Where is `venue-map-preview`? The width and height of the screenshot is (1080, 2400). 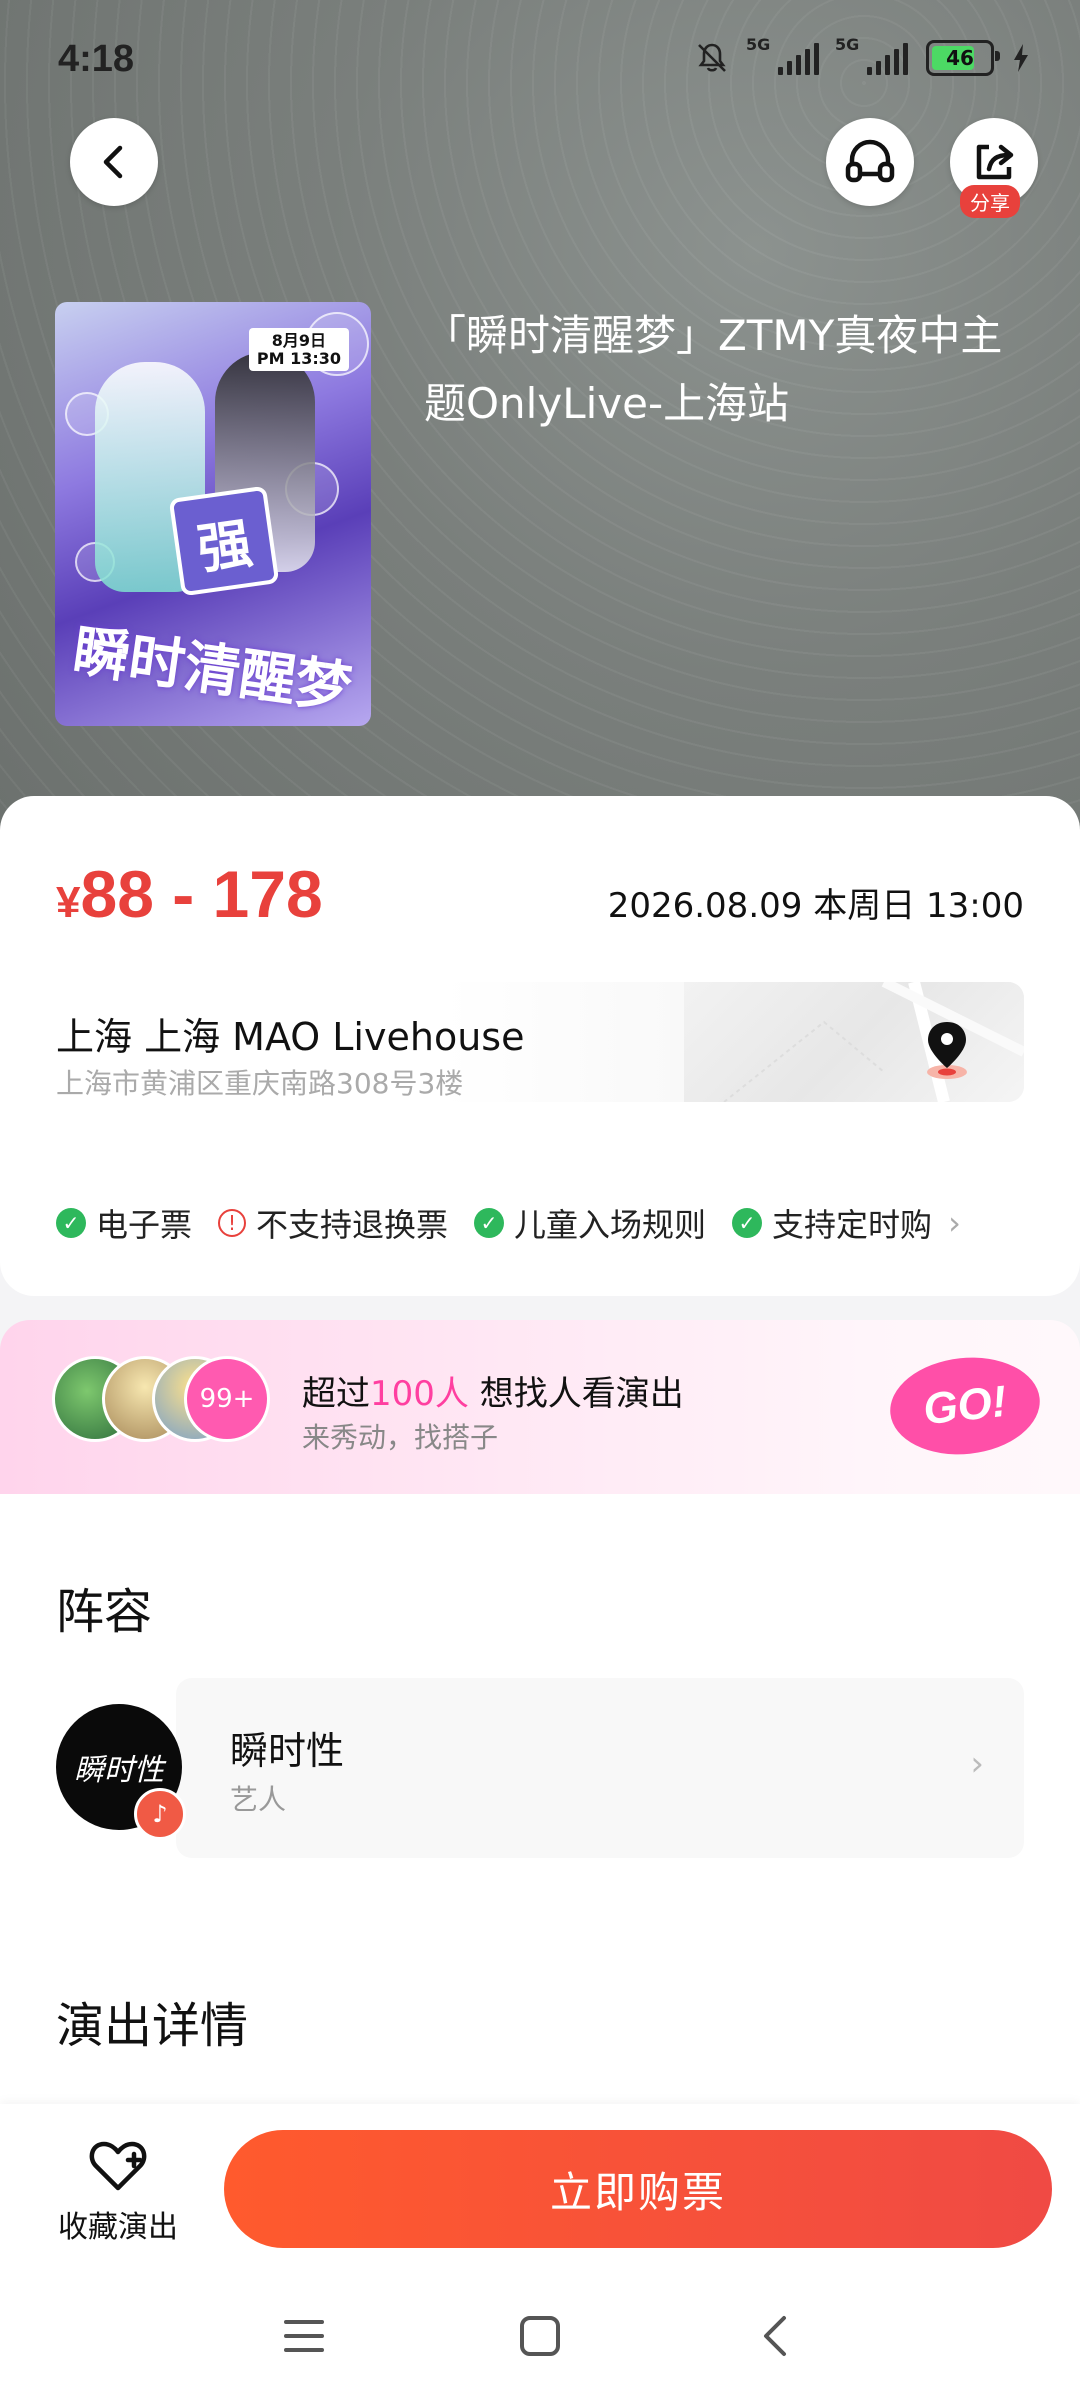
venue-map-preview is located at coordinates (854, 1042).